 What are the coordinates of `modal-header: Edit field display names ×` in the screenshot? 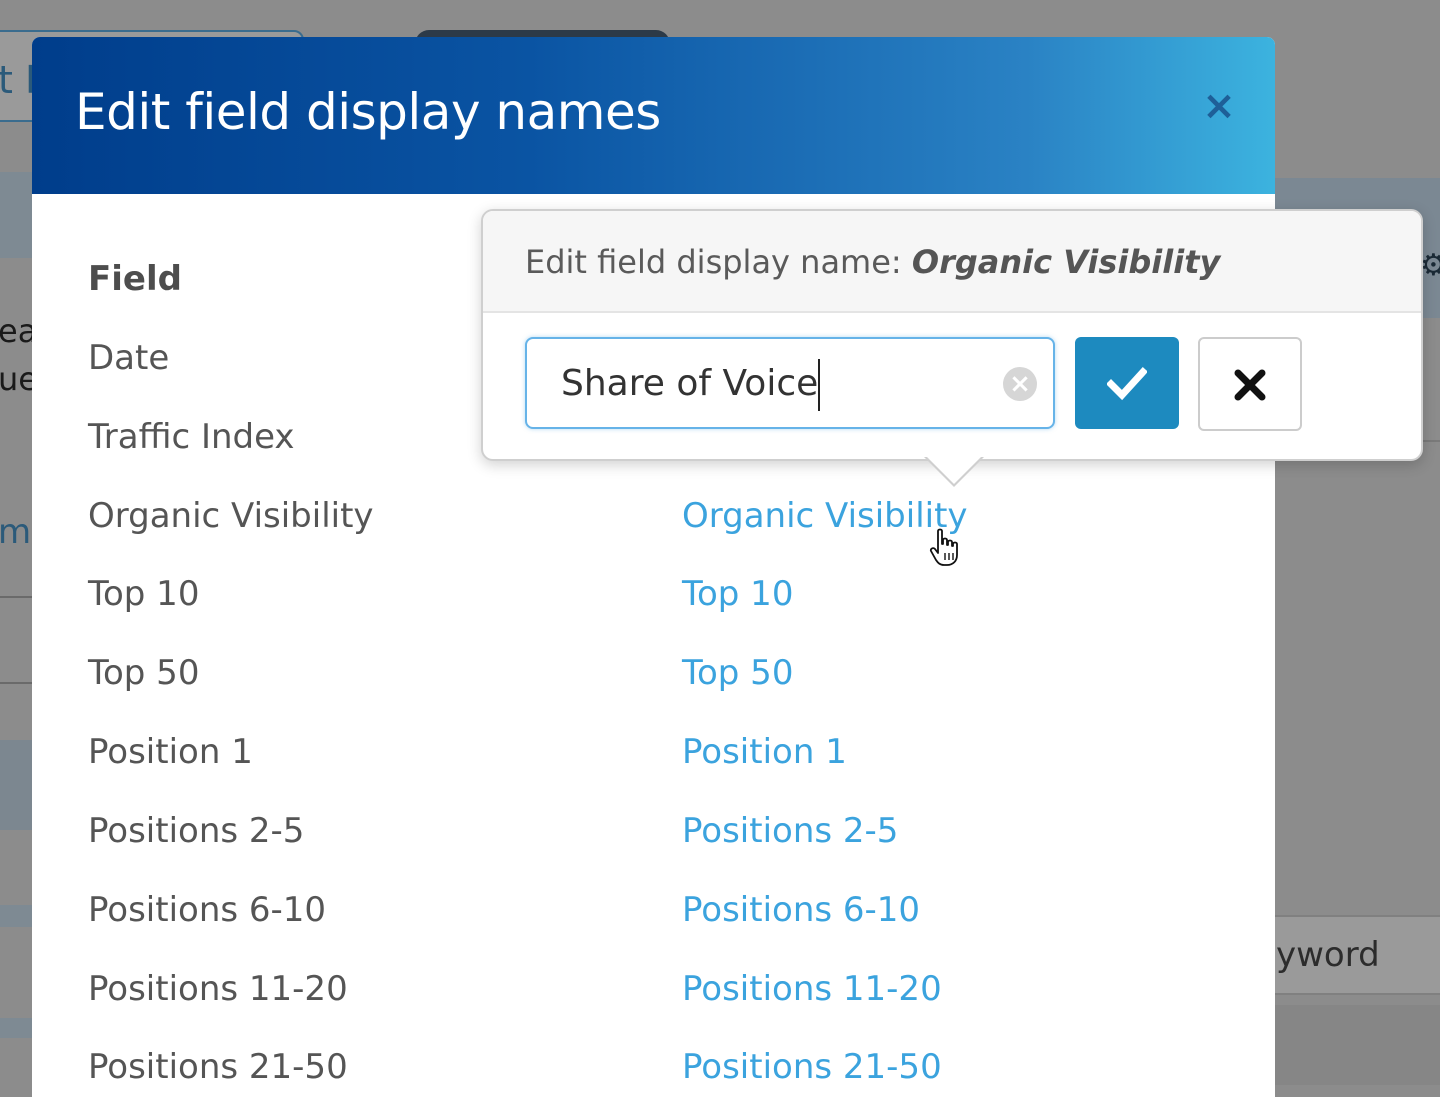 It's located at (653, 115).